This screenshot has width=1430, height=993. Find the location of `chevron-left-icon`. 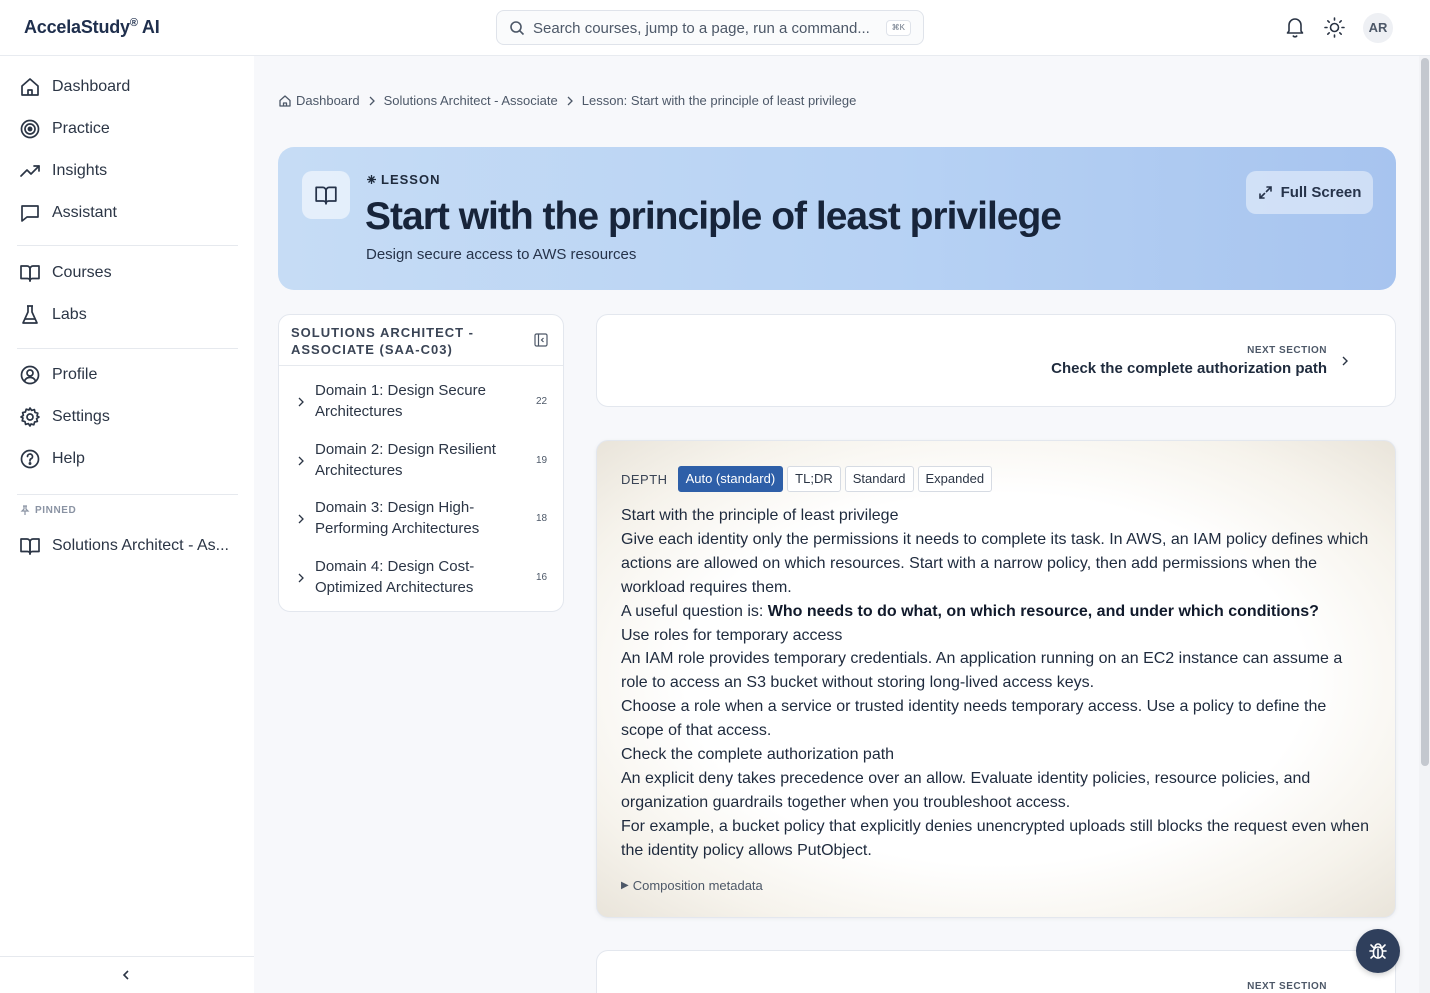

chevron-left-icon is located at coordinates (126, 975).